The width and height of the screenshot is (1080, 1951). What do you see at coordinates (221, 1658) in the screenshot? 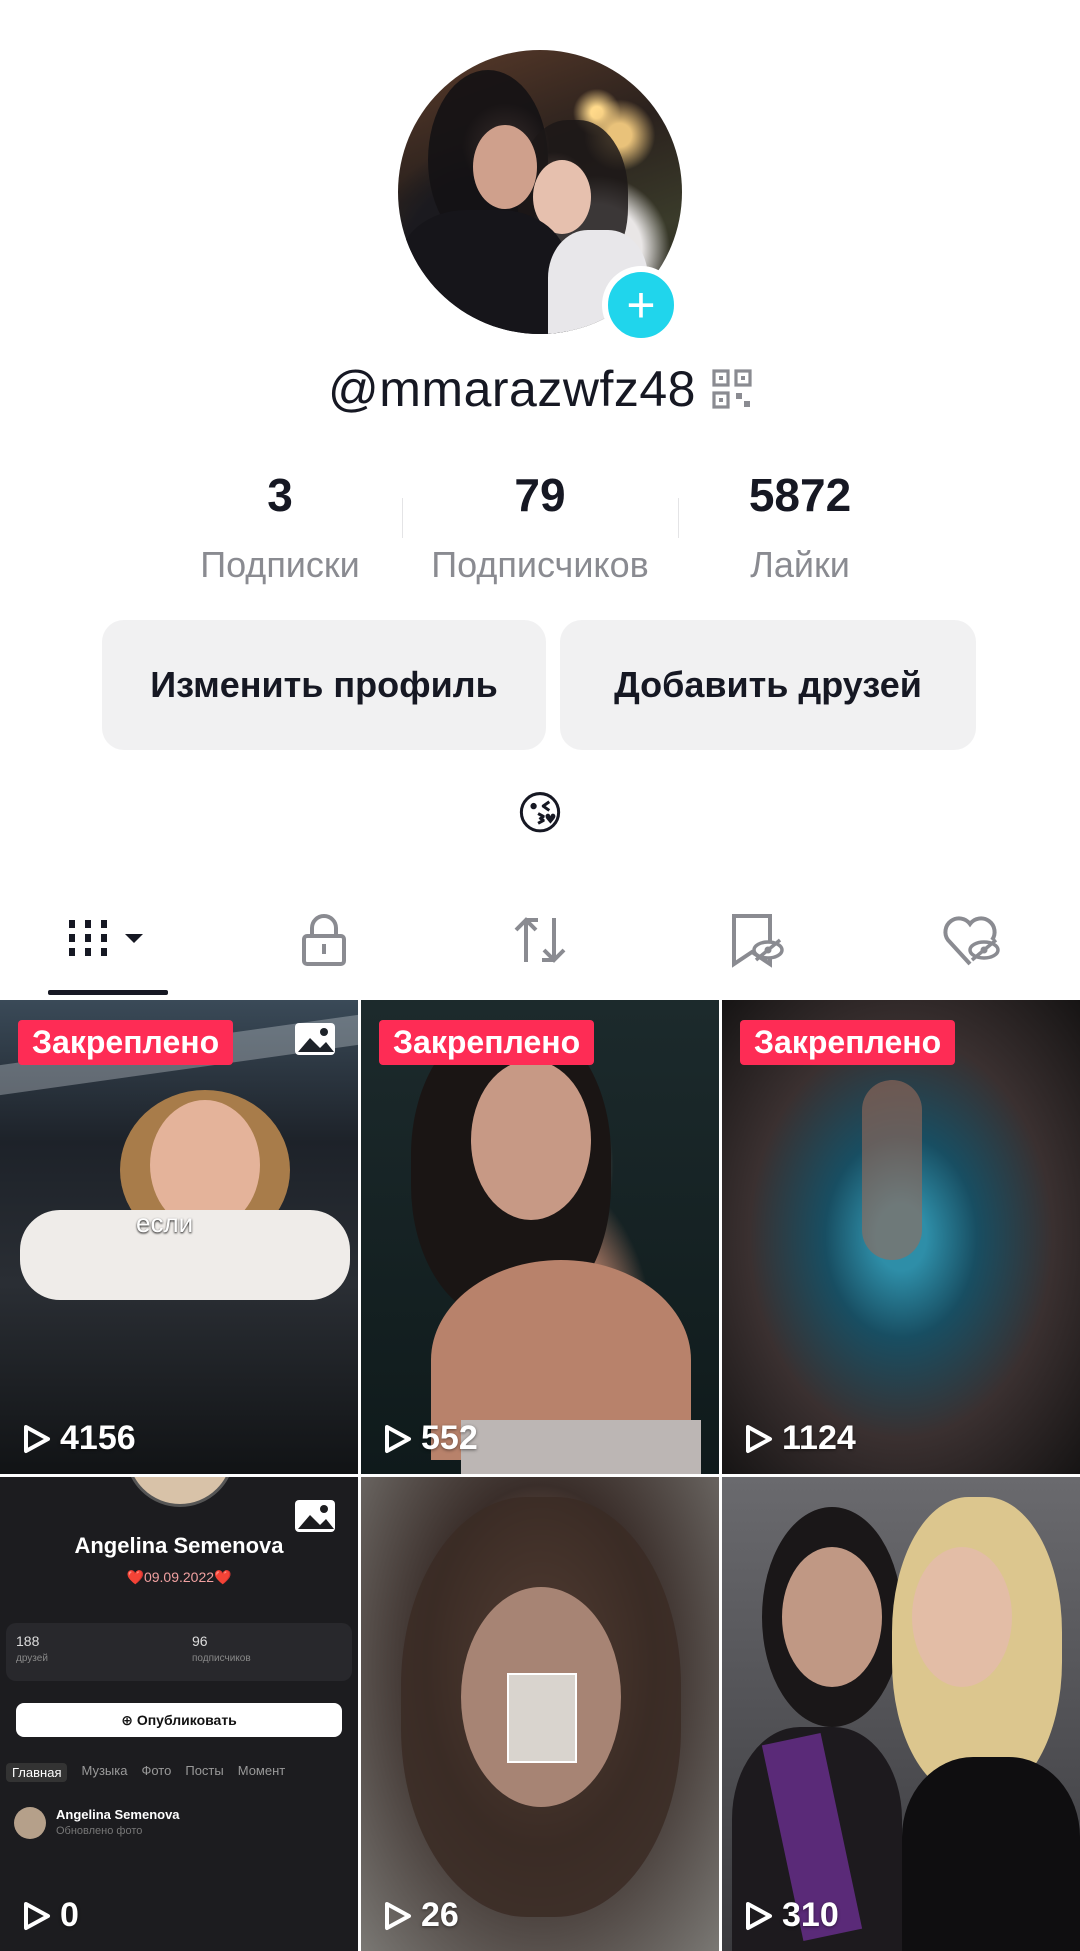
I see `screenshot-followers-label: подписчиков` at bounding box center [221, 1658].